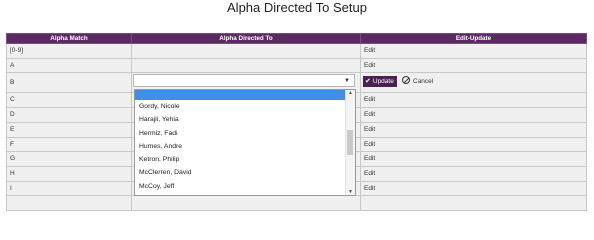 The height and width of the screenshot is (240, 594). What do you see at coordinates (241, 119) in the screenshot?
I see `dropdown-option: Harajli, Yehia` at bounding box center [241, 119].